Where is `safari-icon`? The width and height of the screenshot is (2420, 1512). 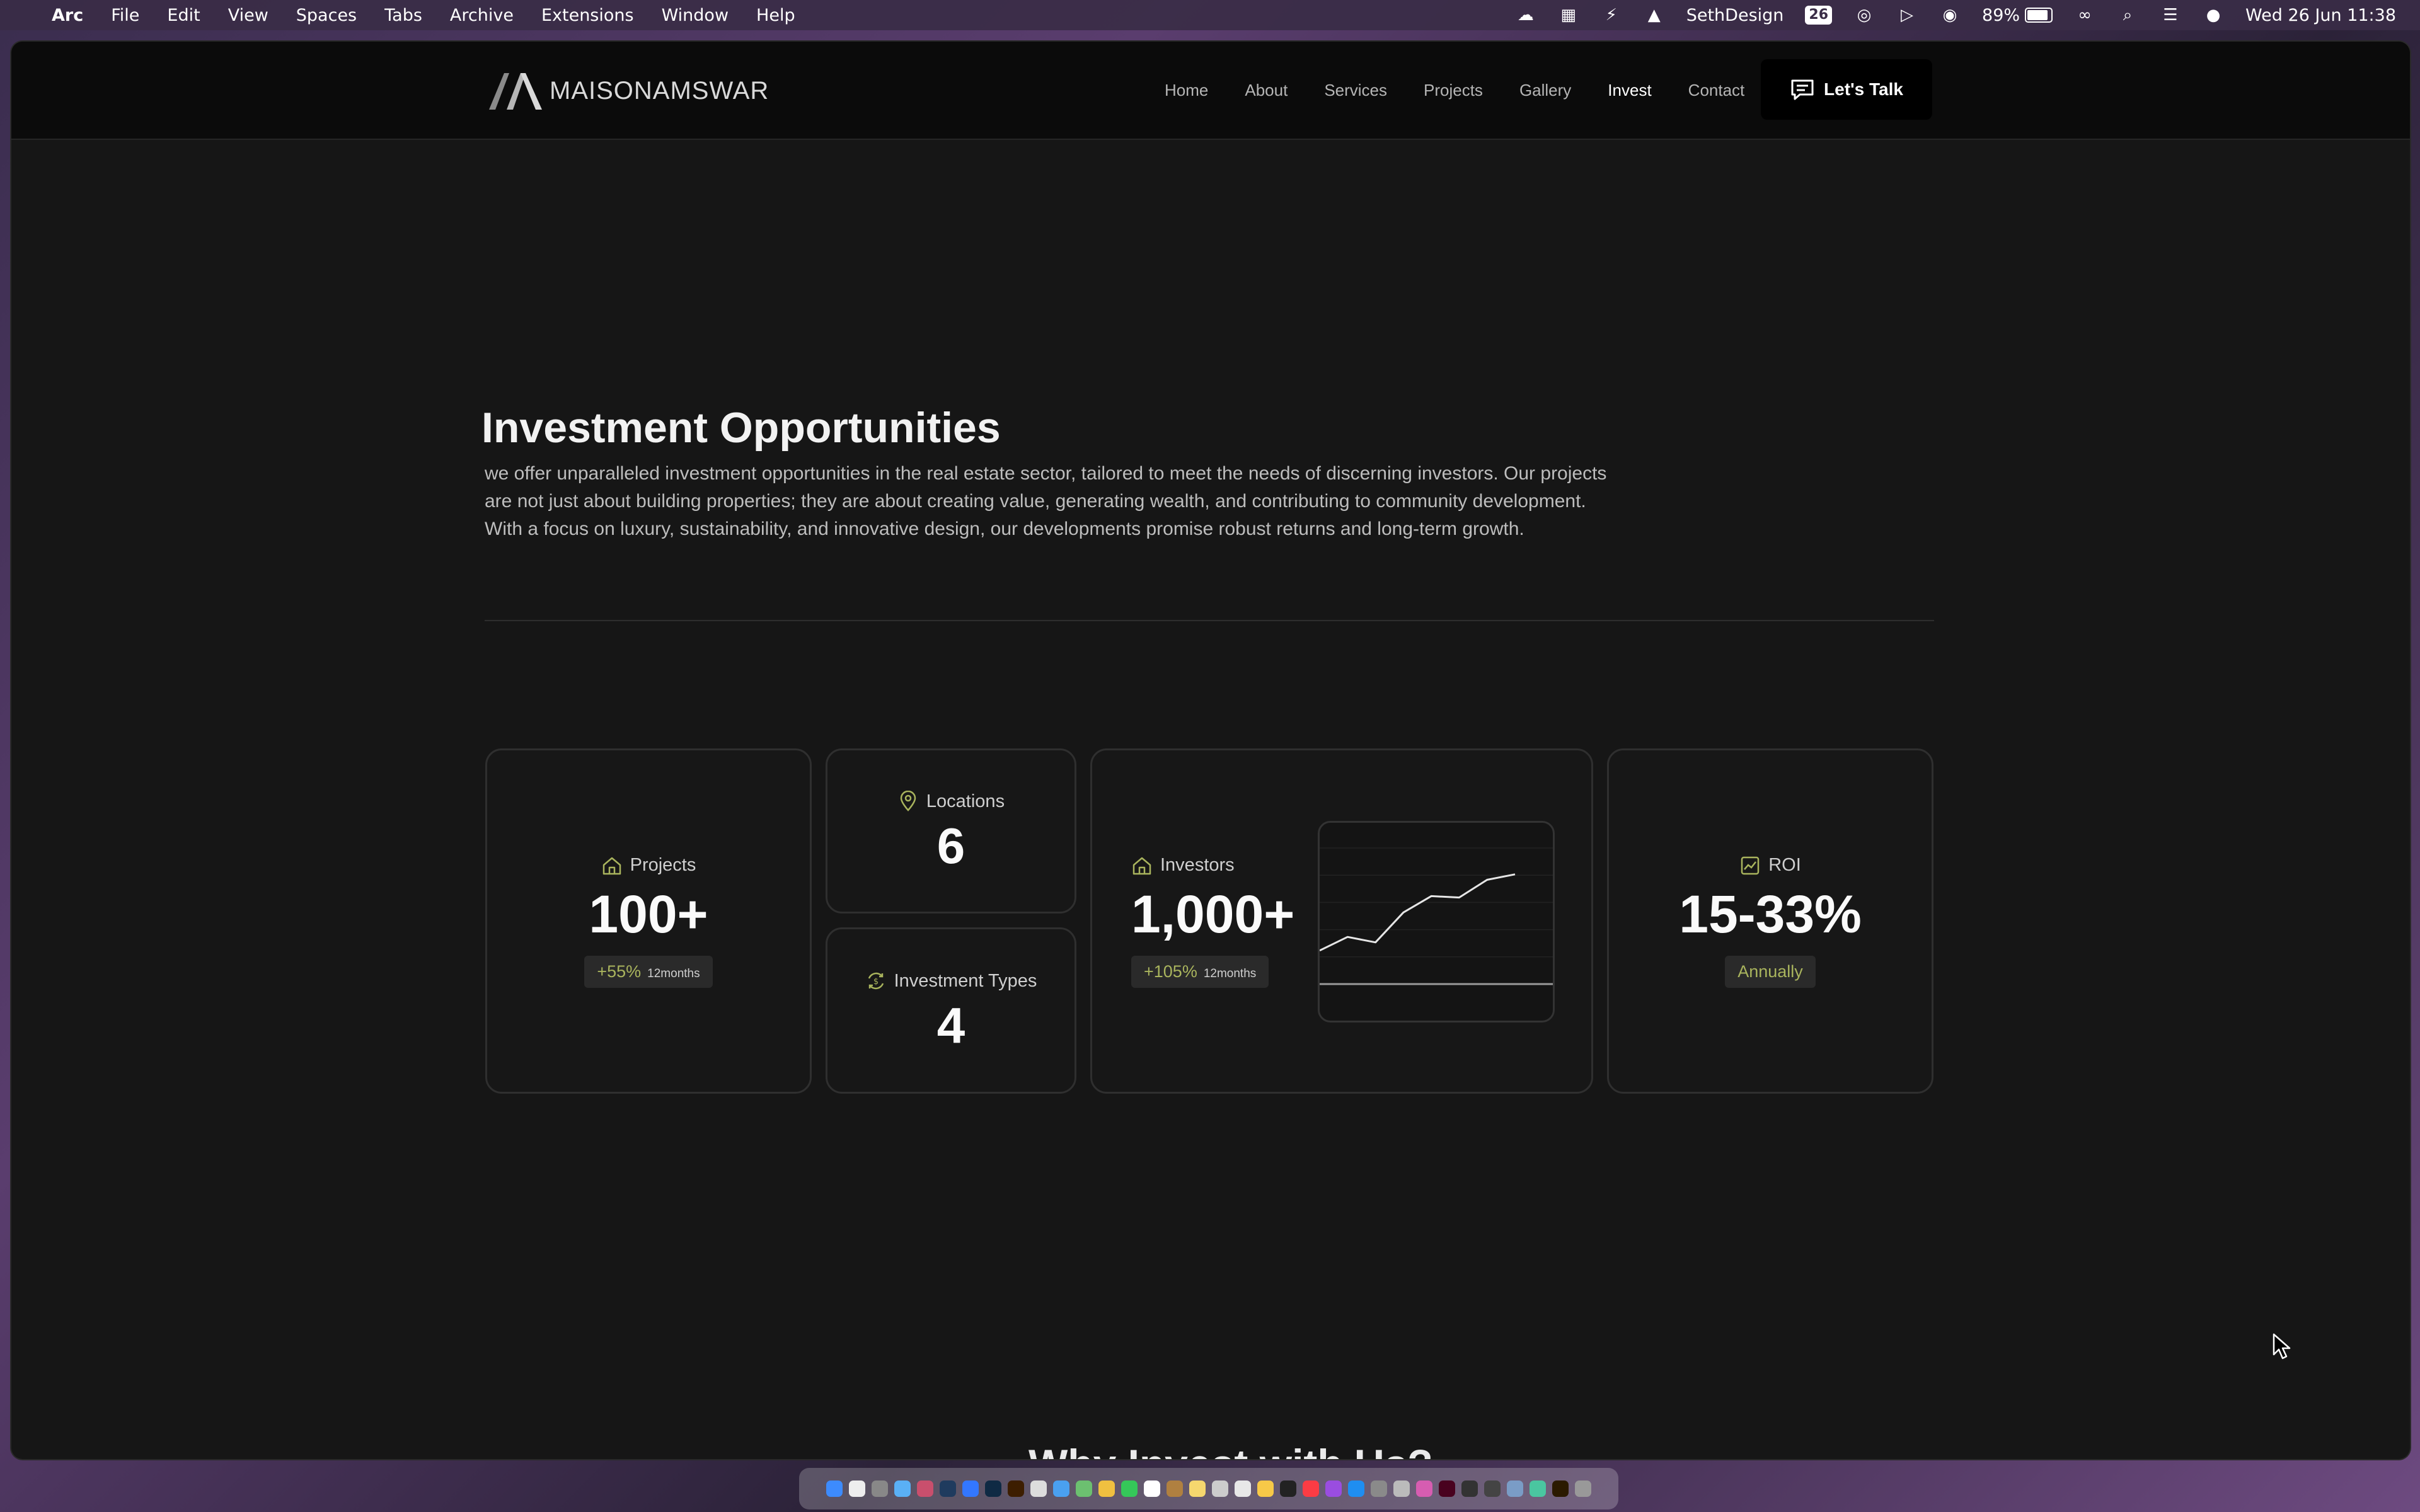 safari-icon is located at coordinates (903, 1488).